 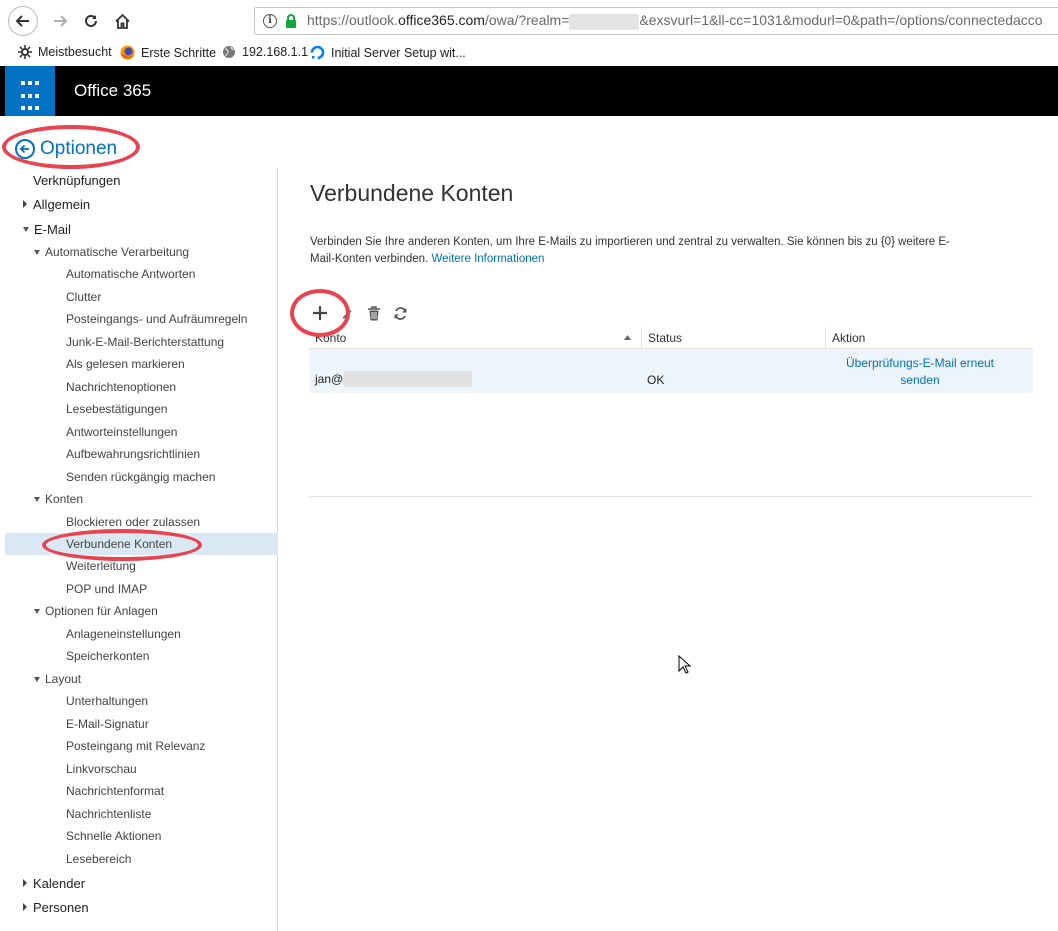 I want to click on nav-item-label: Aufbewahrungsrichtlinien, so click(x=133, y=454).